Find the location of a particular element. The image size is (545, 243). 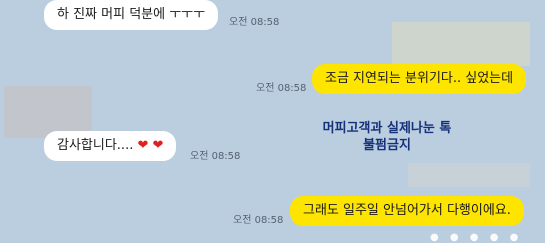

watermark-line-1: 머피고객과 실제나눈 톡 is located at coordinates (387, 128).